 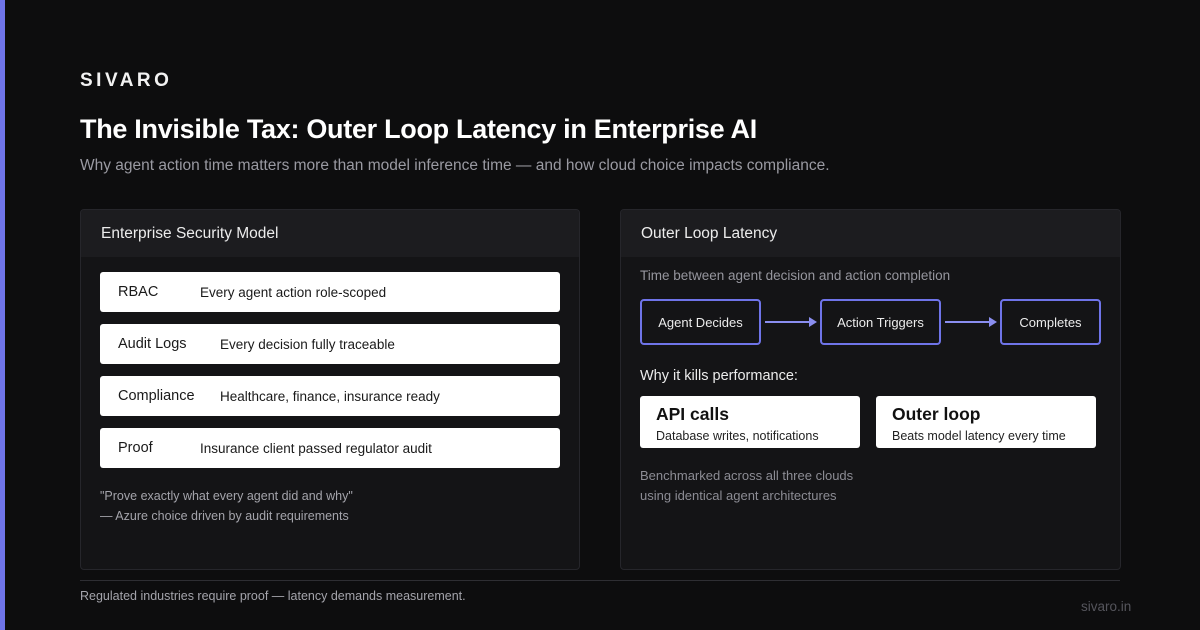 What do you see at coordinates (2, 315) in the screenshot?
I see `accent-bar` at bounding box center [2, 315].